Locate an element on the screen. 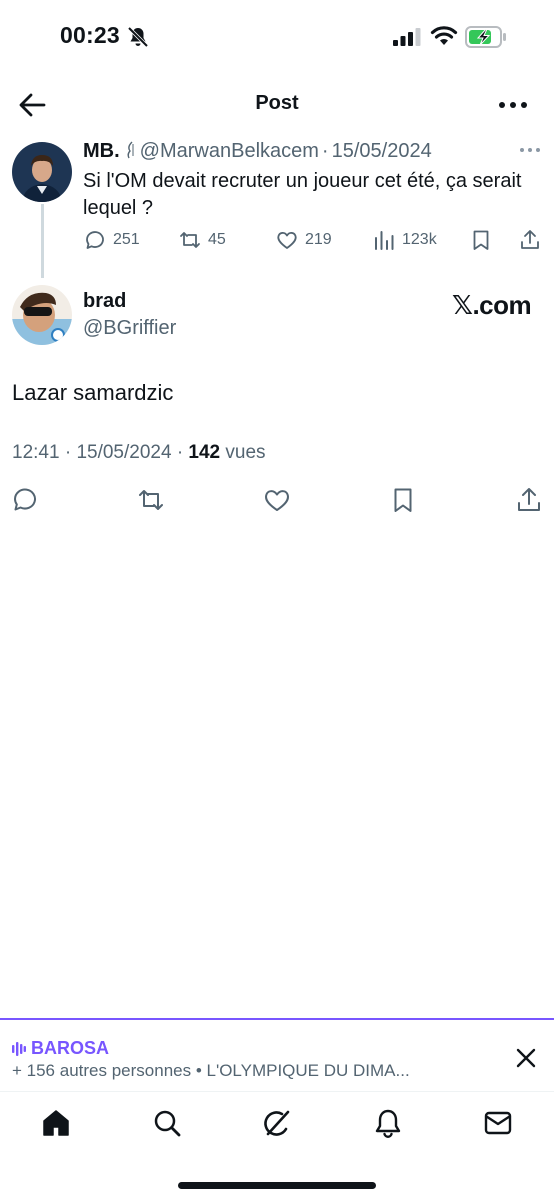 The height and width of the screenshot is (1200, 554). share-icon is located at coordinates (530, 239).